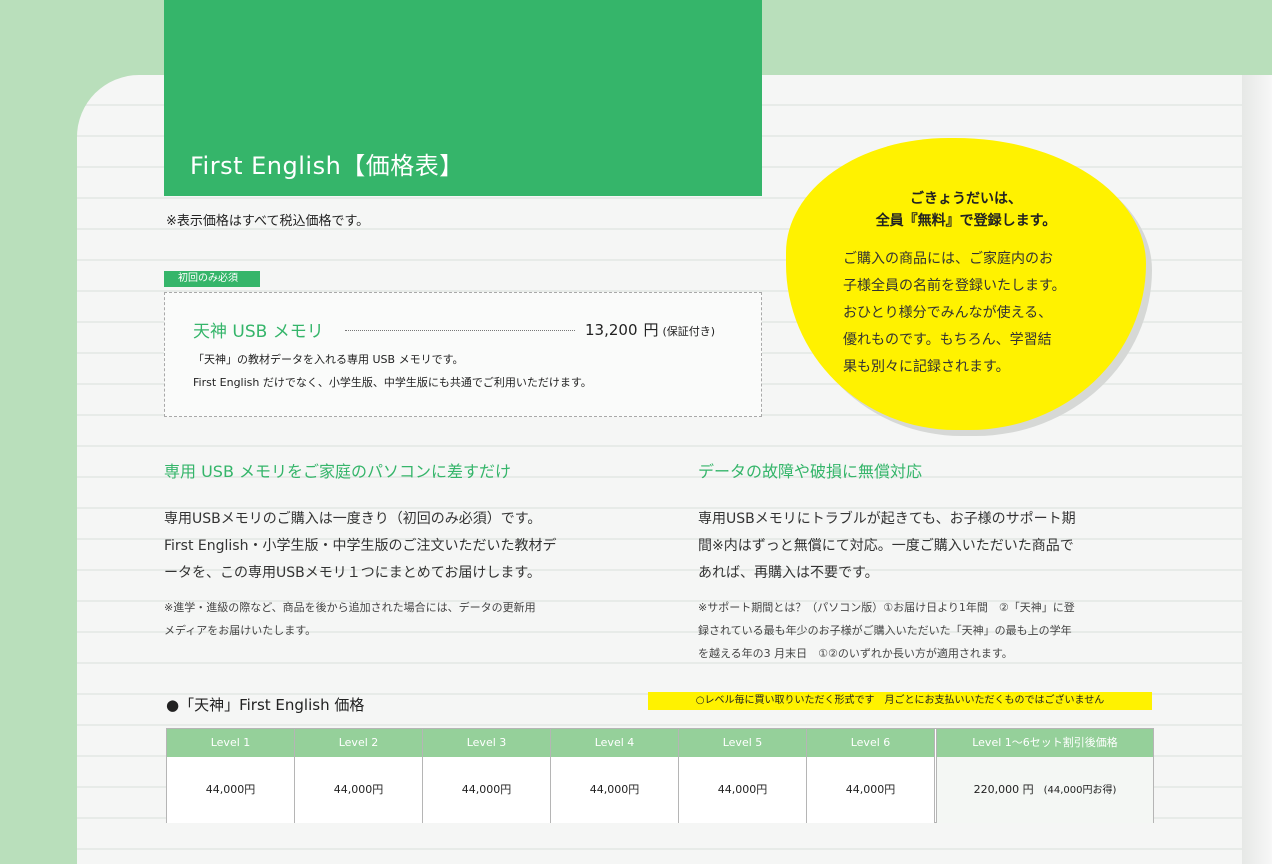  What do you see at coordinates (870, 743) in the screenshot?
I see `table-header-level-6: Level 6` at bounding box center [870, 743].